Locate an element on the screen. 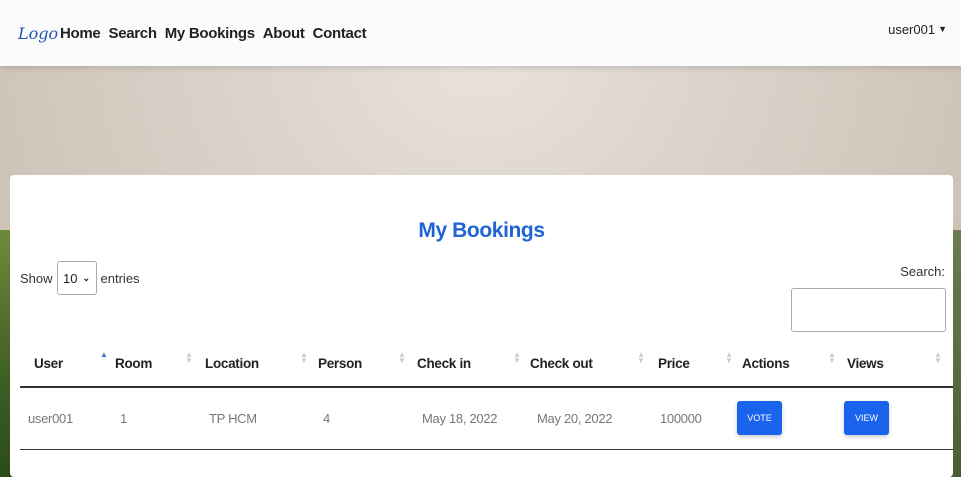 This screenshot has height=477, width=961. column-header-price: Price is located at coordinates (674, 363).